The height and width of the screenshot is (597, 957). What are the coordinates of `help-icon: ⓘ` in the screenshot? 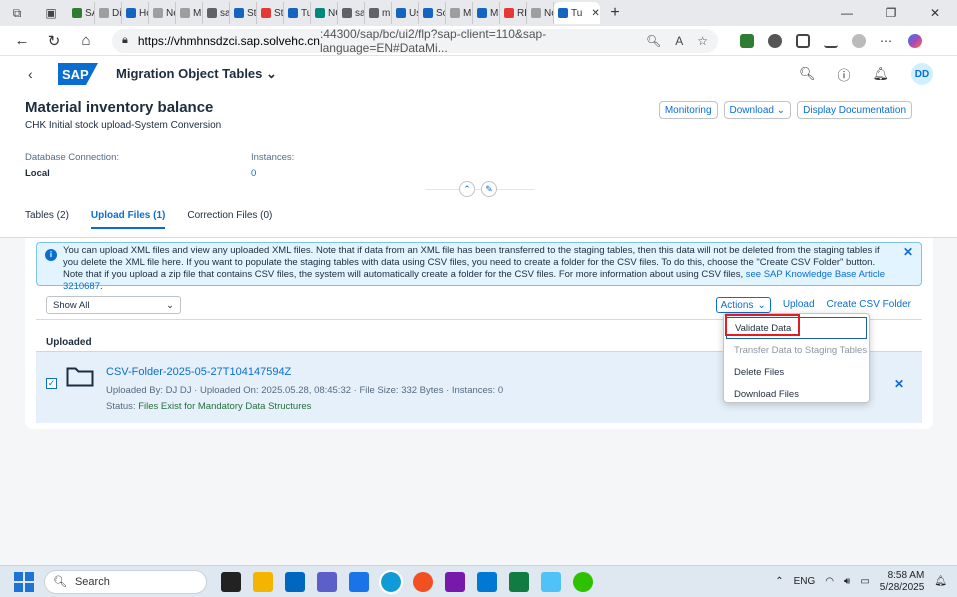 It's located at (843, 74).